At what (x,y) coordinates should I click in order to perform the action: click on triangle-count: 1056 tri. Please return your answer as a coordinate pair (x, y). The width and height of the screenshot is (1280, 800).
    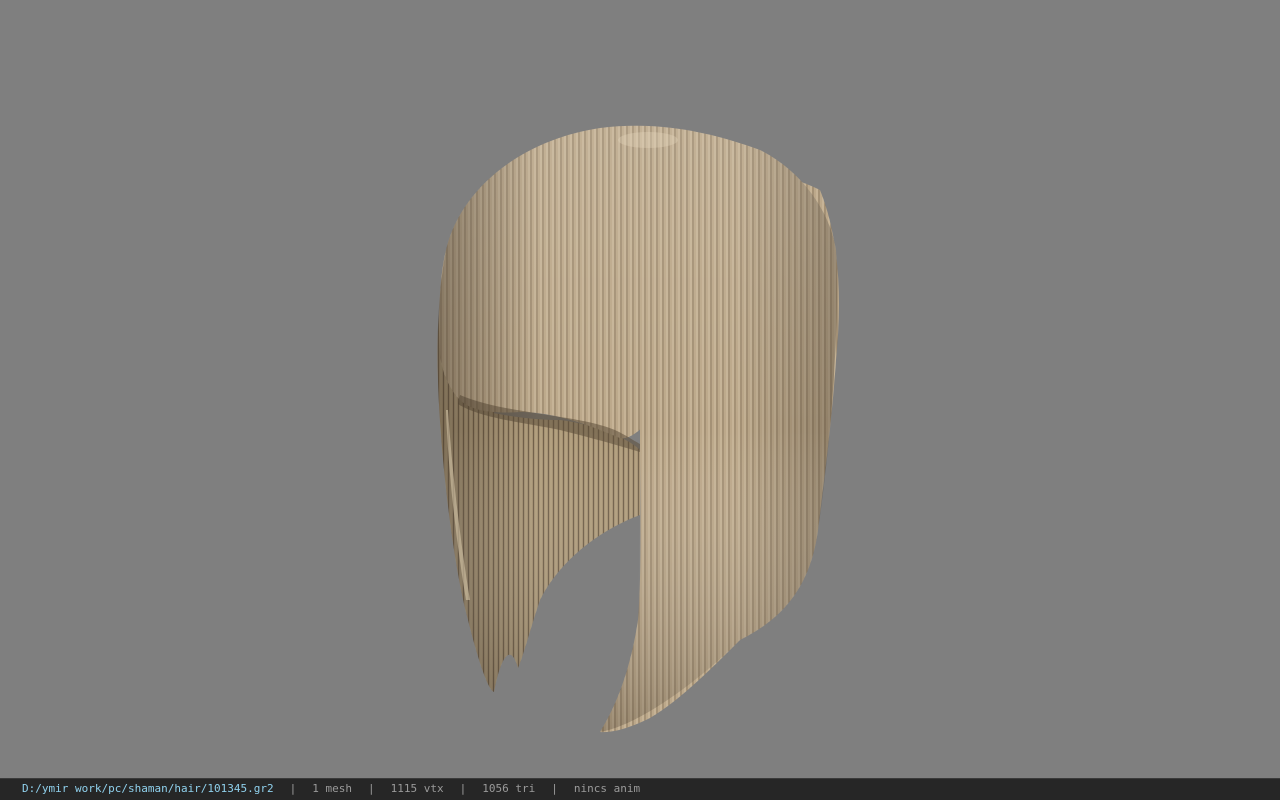
    Looking at the image, I should click on (509, 788).